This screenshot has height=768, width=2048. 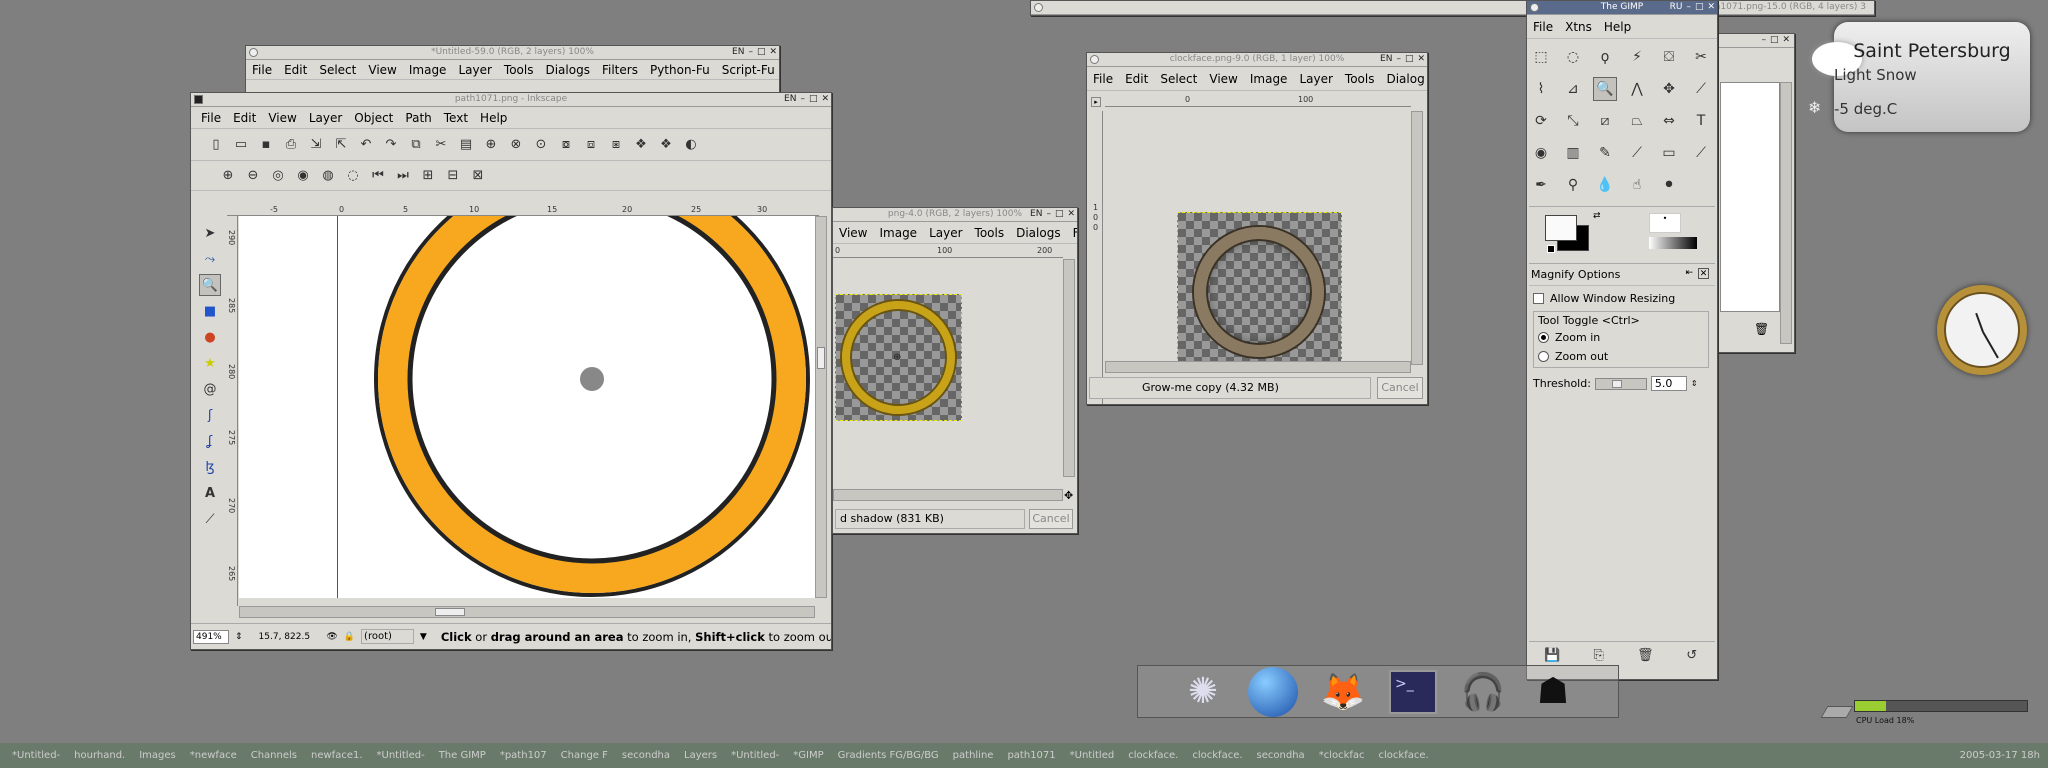 What do you see at coordinates (210, 389) in the screenshot?
I see `spiral-tool-icon: @` at bounding box center [210, 389].